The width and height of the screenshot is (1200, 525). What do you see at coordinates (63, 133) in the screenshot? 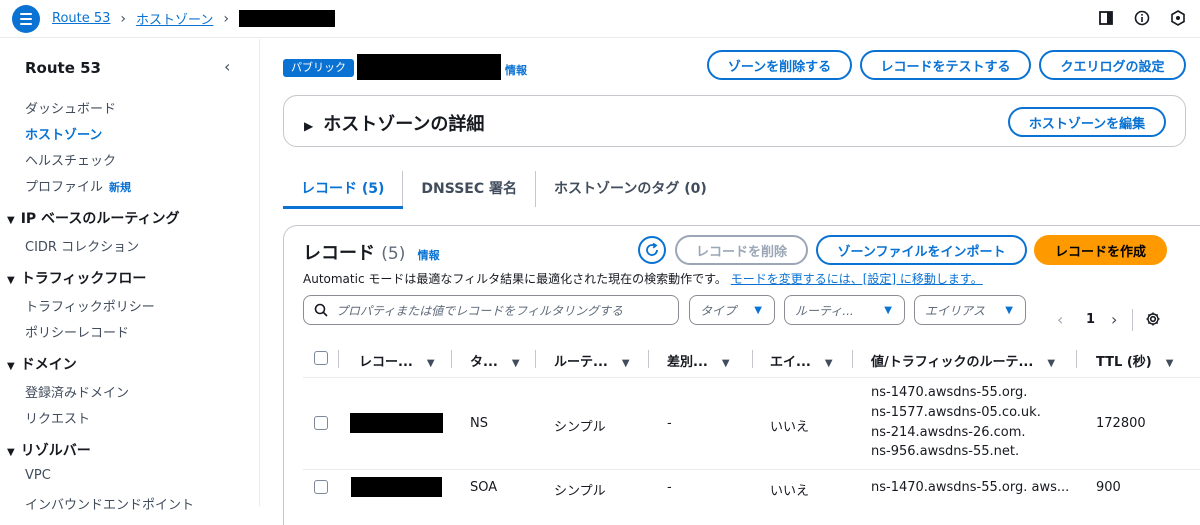
I see `sidebar-item-hosted-zones: ホストゾーン` at bounding box center [63, 133].